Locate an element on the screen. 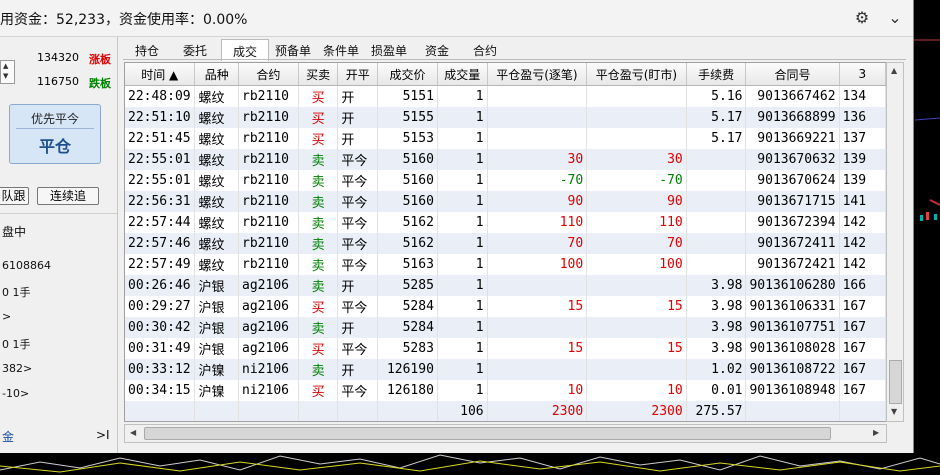 Image resolution: width=940 pixels, height=475 pixels. column-header-open-close: 开平 is located at coordinates (358, 74).